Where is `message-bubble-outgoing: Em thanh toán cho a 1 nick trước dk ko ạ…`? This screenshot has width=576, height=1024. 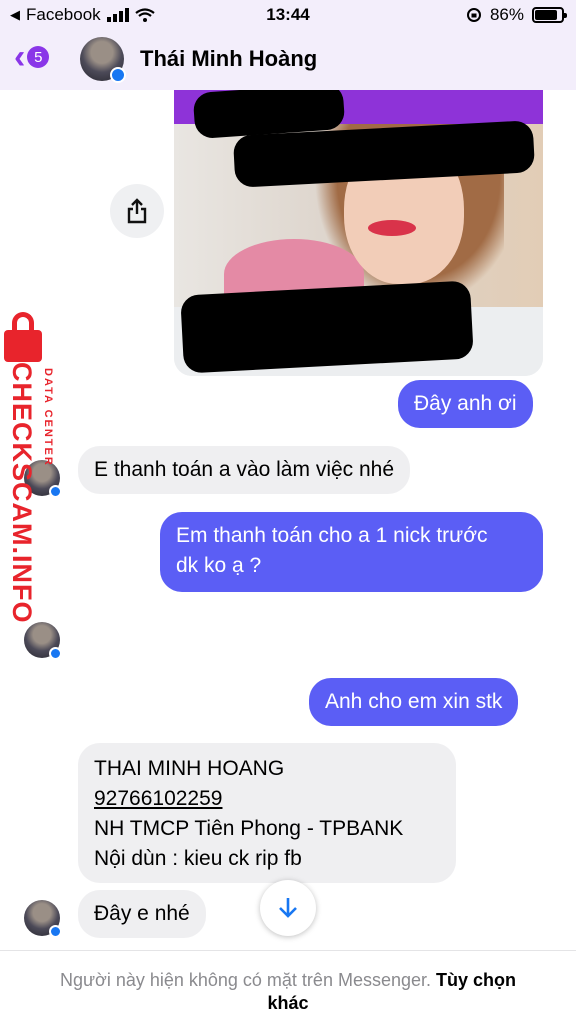 message-bubble-outgoing: Em thanh toán cho a 1 nick trước dk ko ạ… is located at coordinates (351, 552).